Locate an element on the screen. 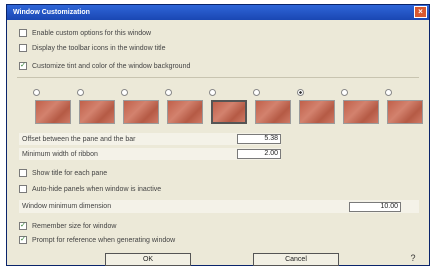 This screenshot has height=271, width=436. checkbox-label: Remember size for window is located at coordinates (74, 226).